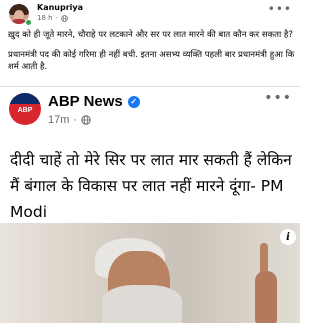  Describe the element at coordinates (142, 304) in the screenshot. I see `photo-beard` at that location.